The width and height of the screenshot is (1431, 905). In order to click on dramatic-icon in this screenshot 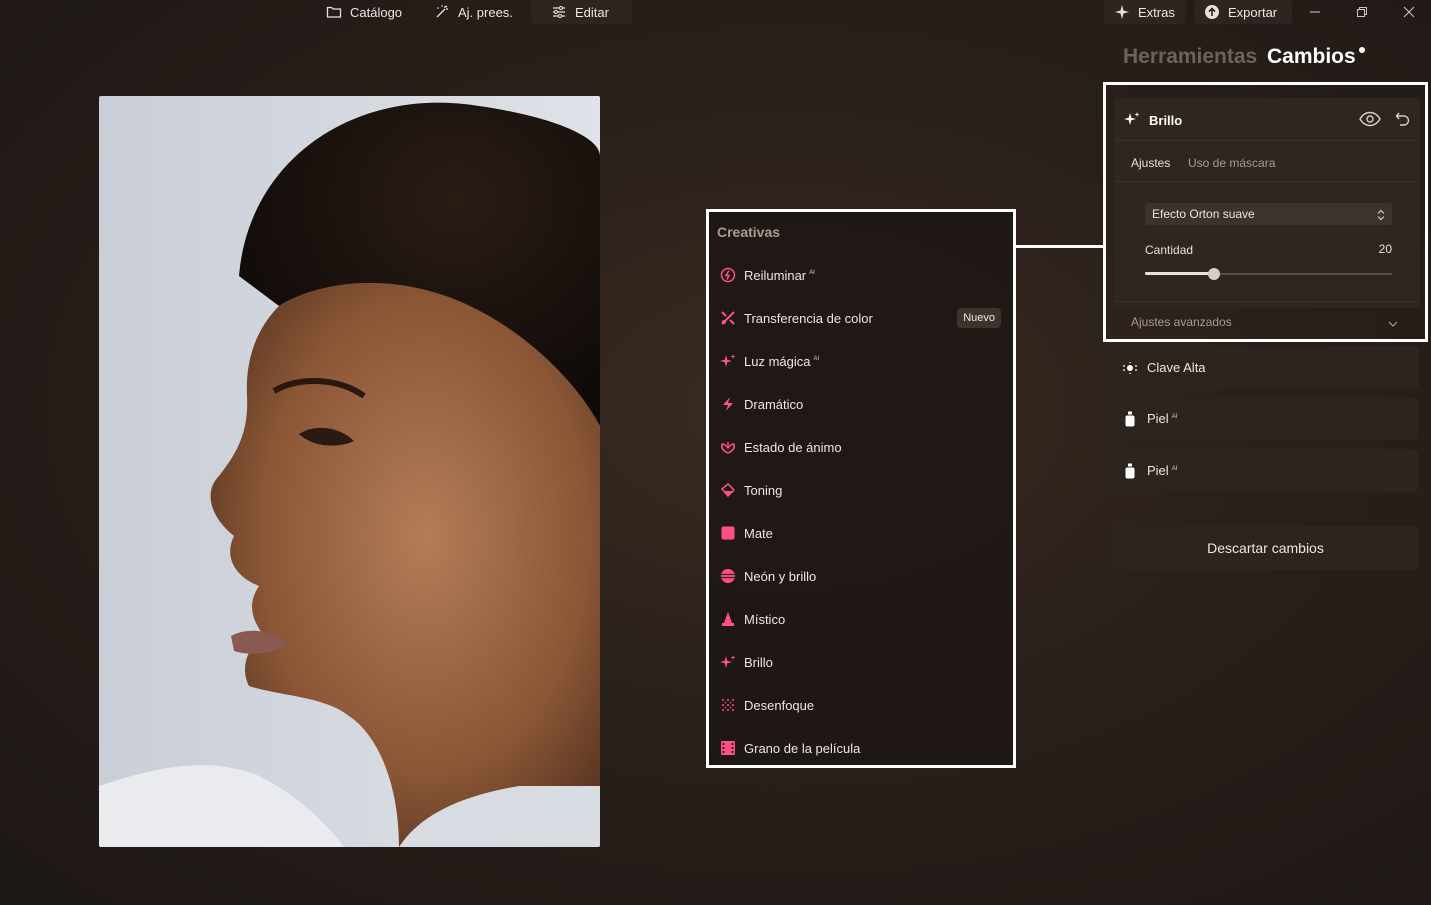, I will do `click(728, 404)`.